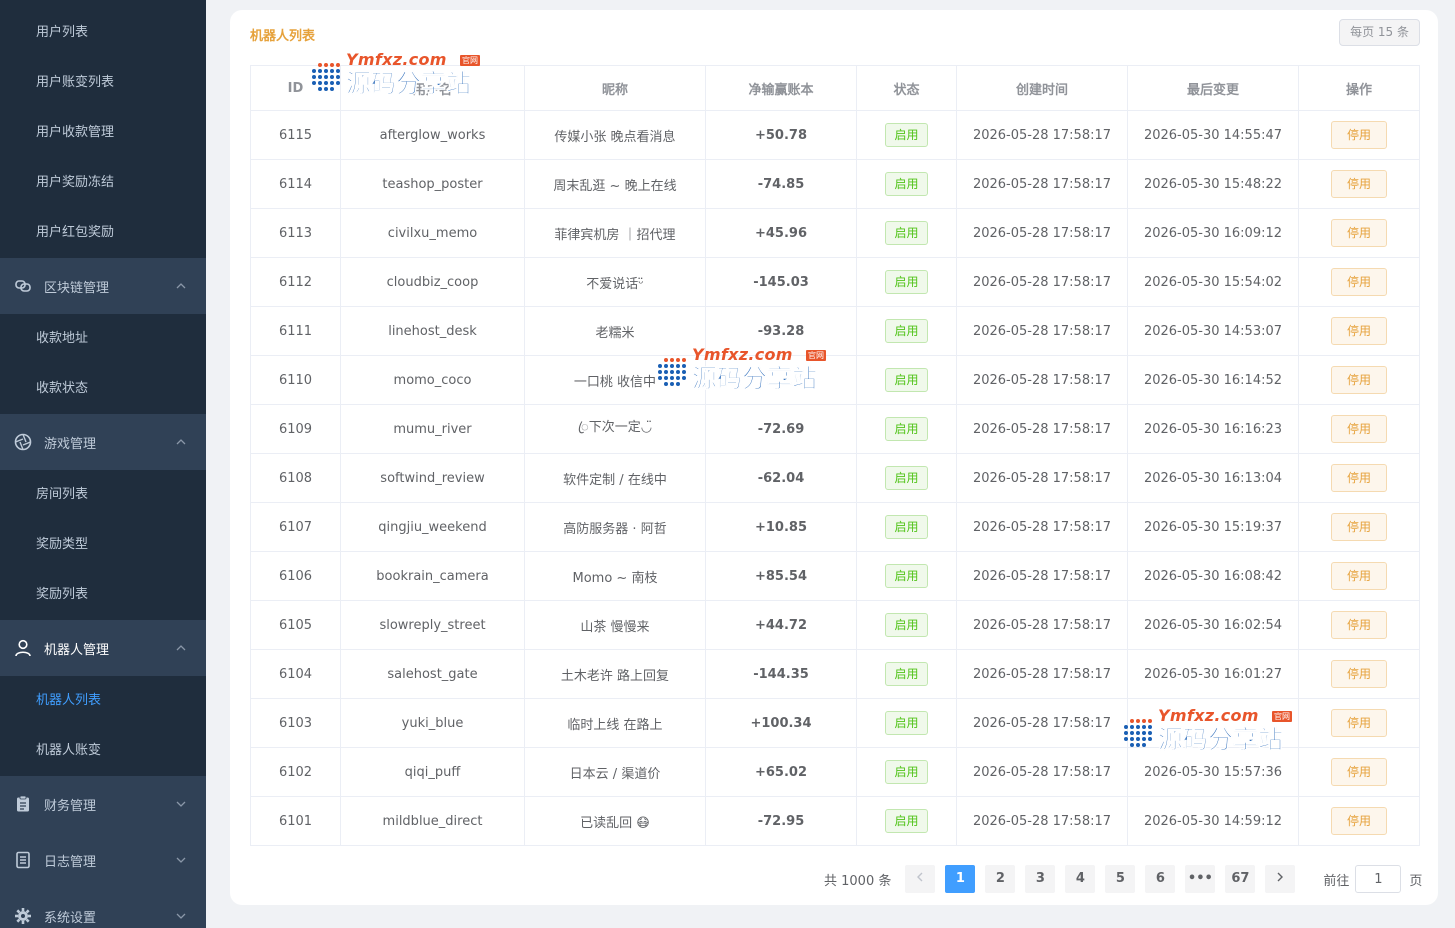 The image size is (1455, 928). Describe the element at coordinates (615, 88) in the screenshot. I see `column-header-nickname: 昵称` at that location.